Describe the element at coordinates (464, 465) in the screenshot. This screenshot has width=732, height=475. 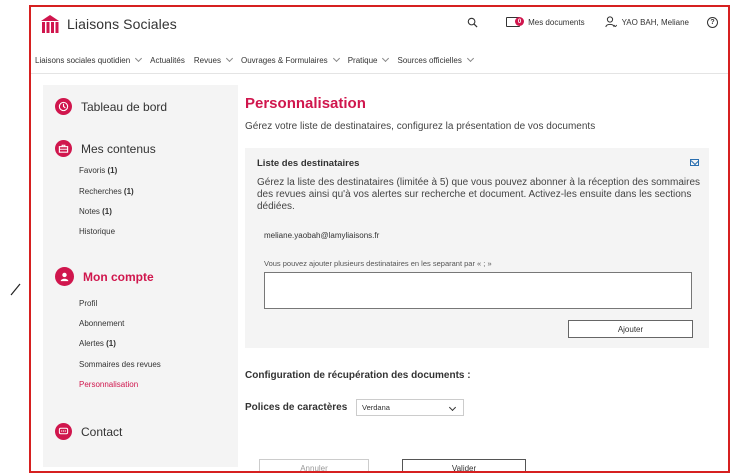
I see `validate-button: Valider` at that location.